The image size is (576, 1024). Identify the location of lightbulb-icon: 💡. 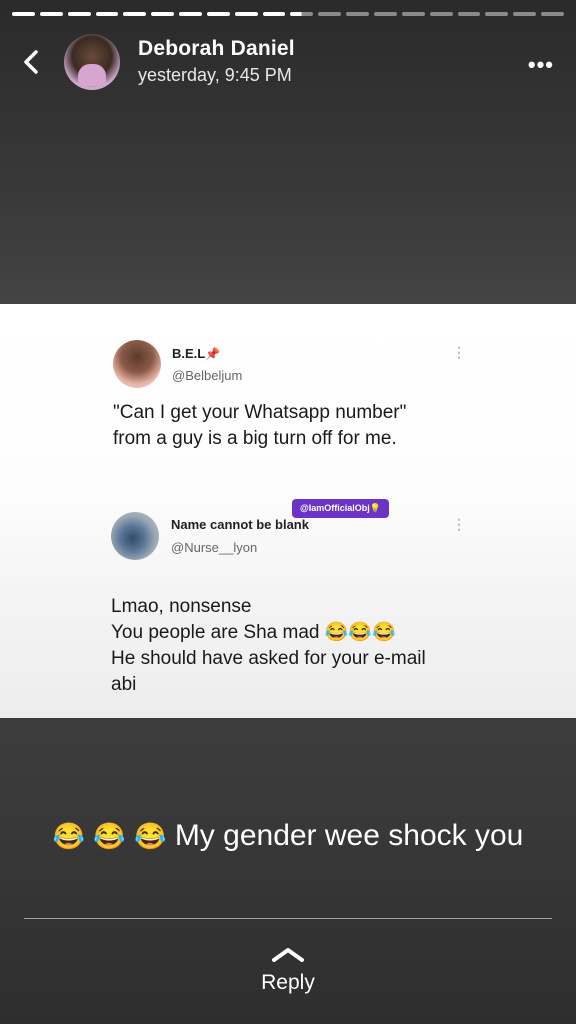
(375, 508).